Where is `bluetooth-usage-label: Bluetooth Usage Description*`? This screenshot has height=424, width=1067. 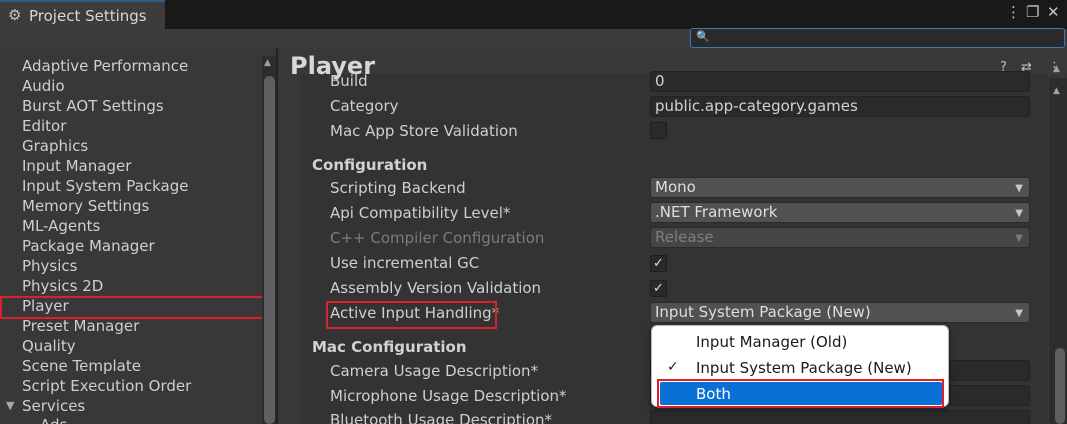
bluetooth-usage-label: Bluetooth Usage Description* is located at coordinates (441, 417).